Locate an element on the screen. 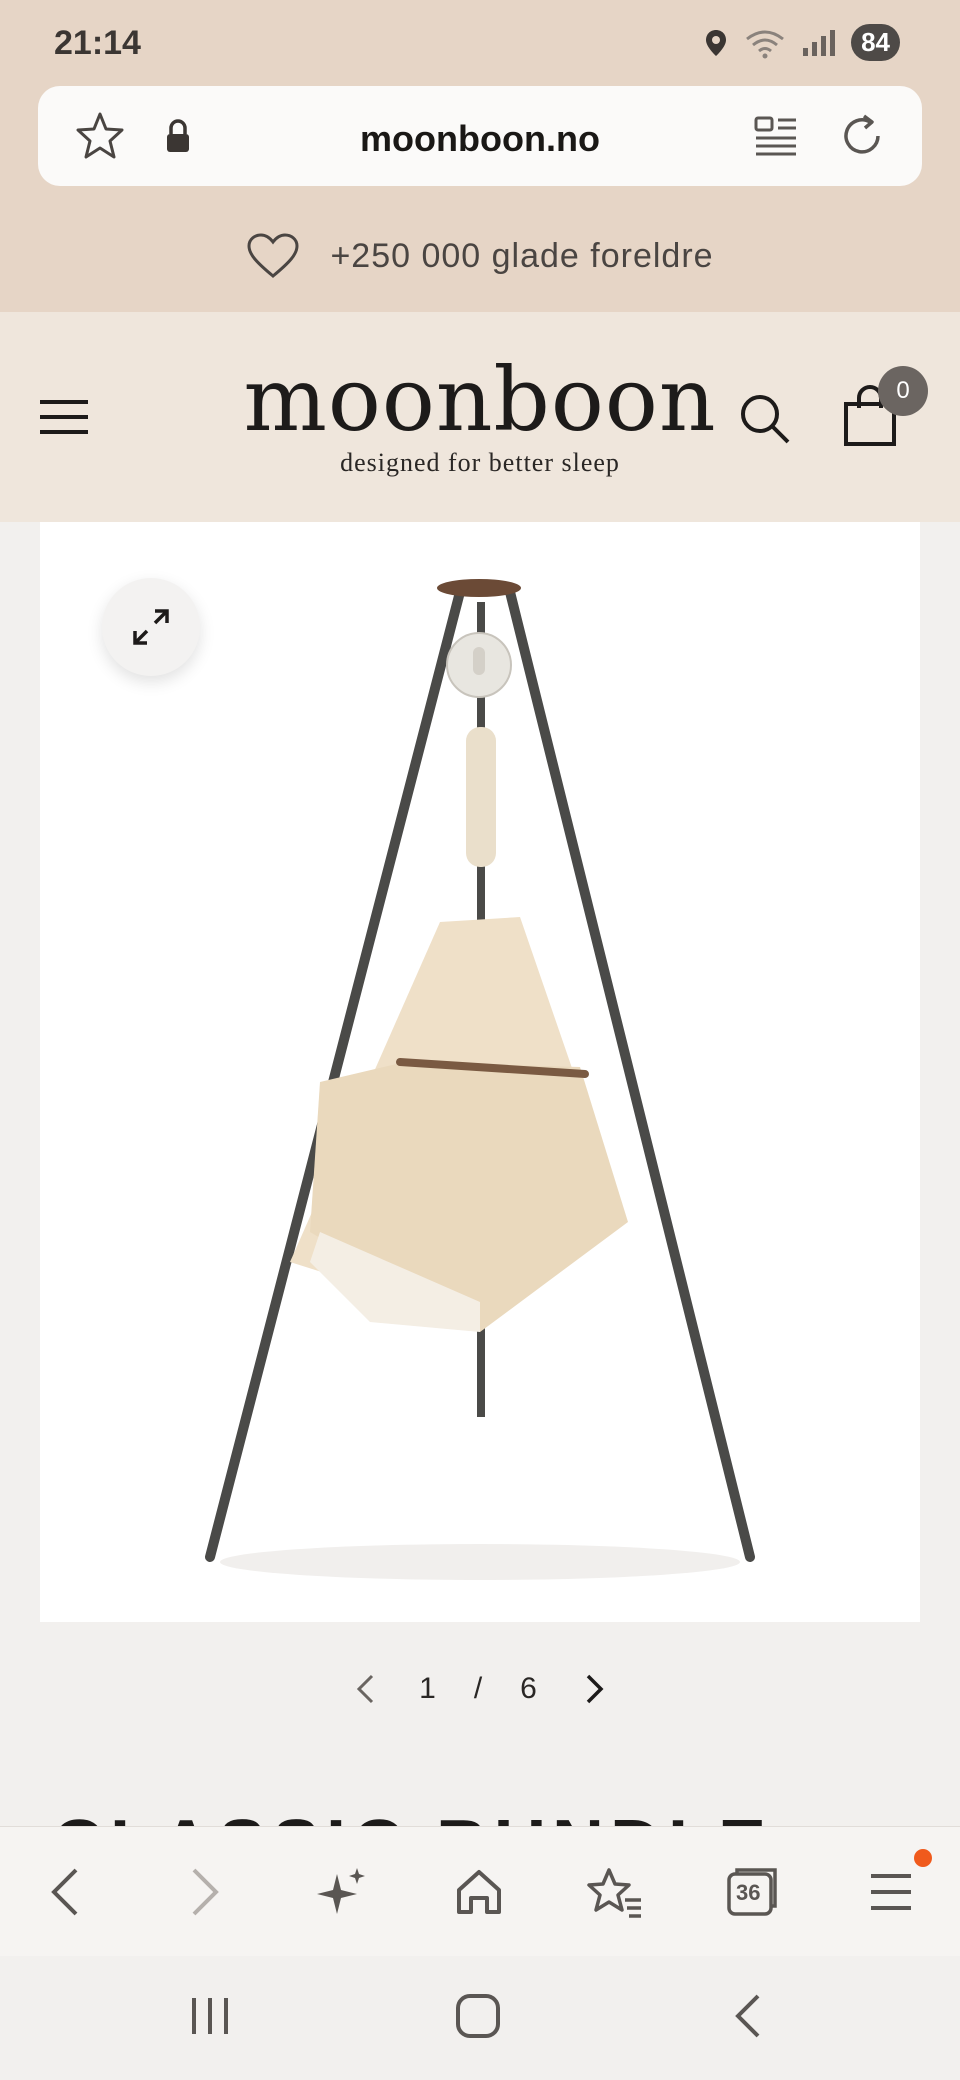  wifi-icon is located at coordinates (765, 44).